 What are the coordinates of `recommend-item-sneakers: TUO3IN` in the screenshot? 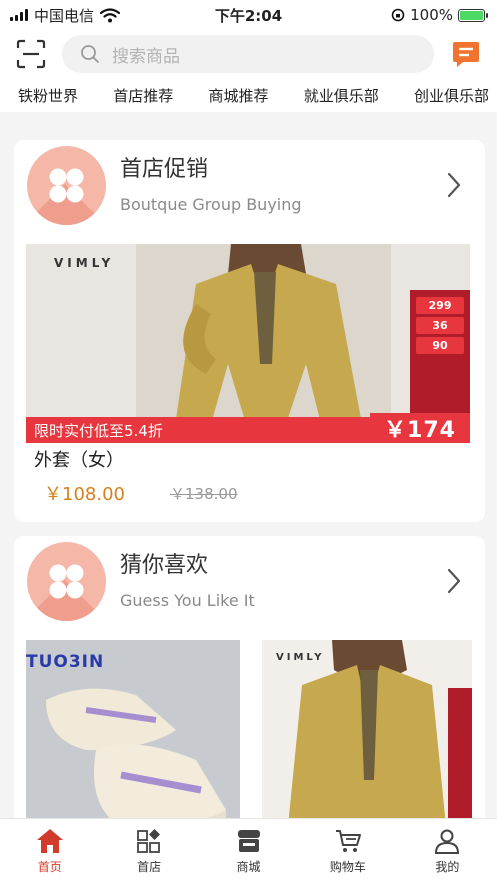 It's located at (133, 738).